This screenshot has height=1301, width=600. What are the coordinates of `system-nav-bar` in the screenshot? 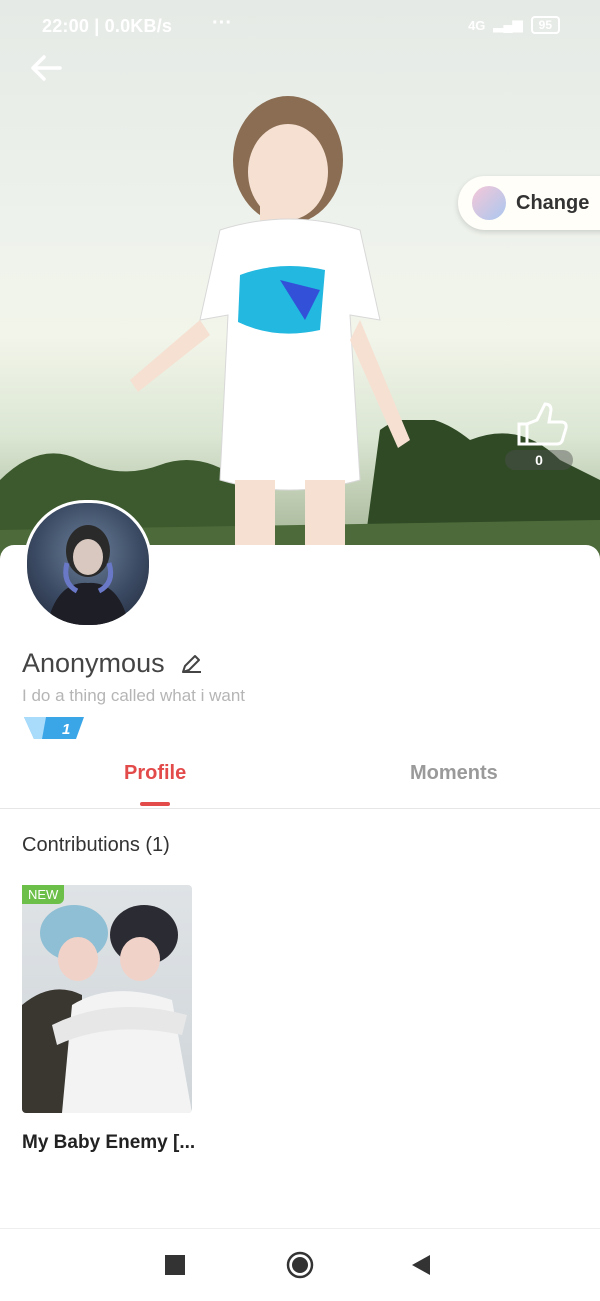 It's located at (300, 1264).